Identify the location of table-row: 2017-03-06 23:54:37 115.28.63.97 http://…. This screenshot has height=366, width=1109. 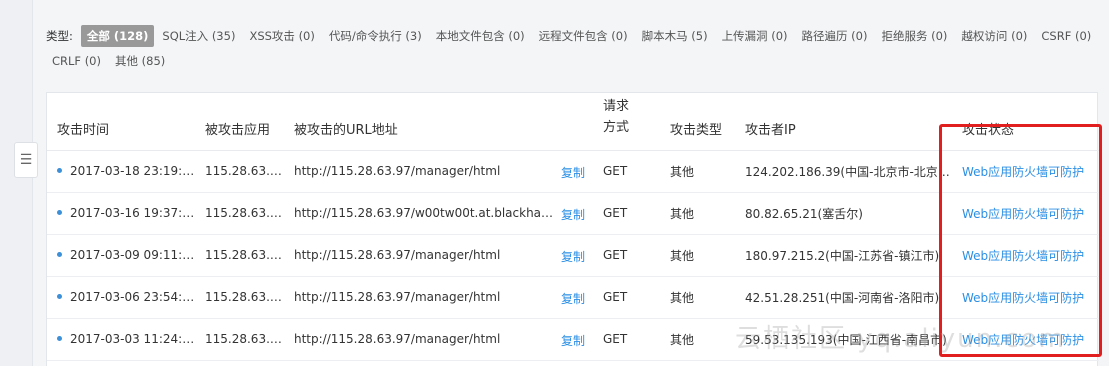
(573, 297).